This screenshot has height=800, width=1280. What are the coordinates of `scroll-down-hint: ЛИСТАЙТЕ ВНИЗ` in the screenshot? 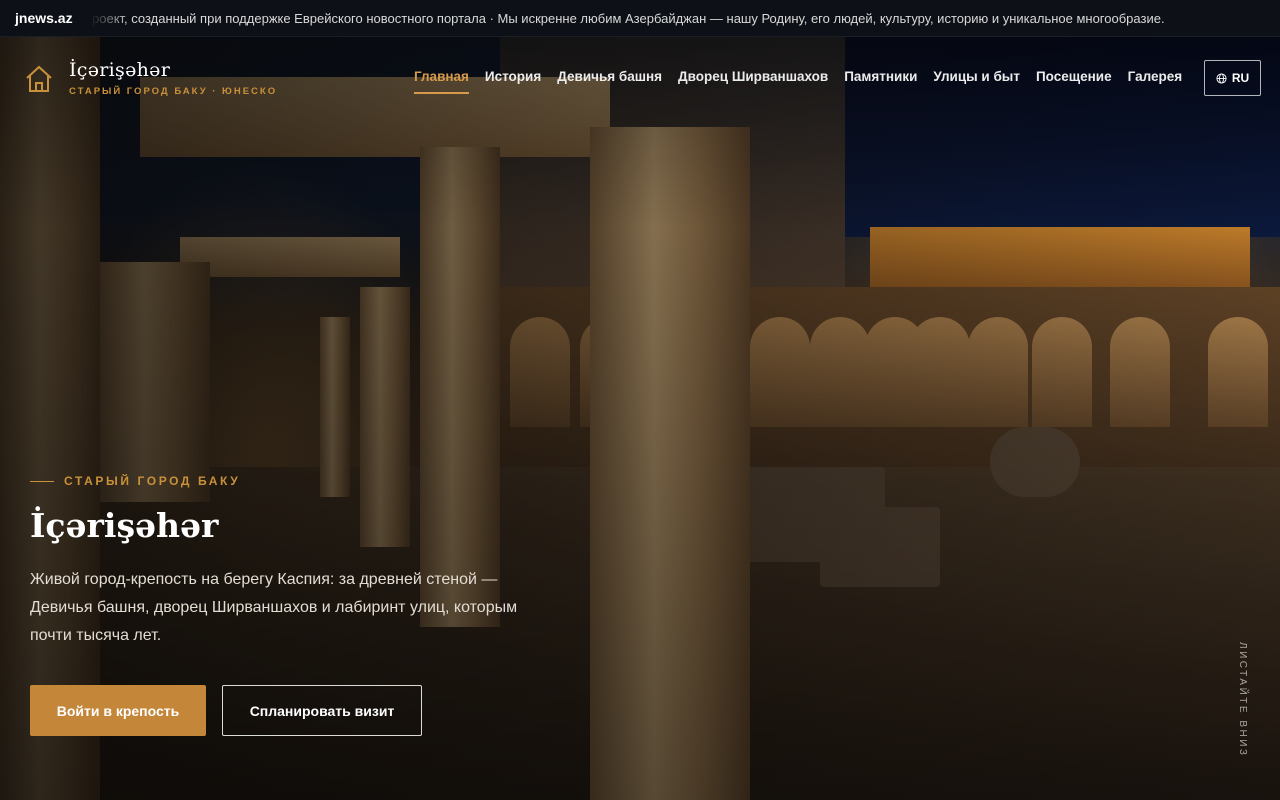 It's located at (1242, 699).